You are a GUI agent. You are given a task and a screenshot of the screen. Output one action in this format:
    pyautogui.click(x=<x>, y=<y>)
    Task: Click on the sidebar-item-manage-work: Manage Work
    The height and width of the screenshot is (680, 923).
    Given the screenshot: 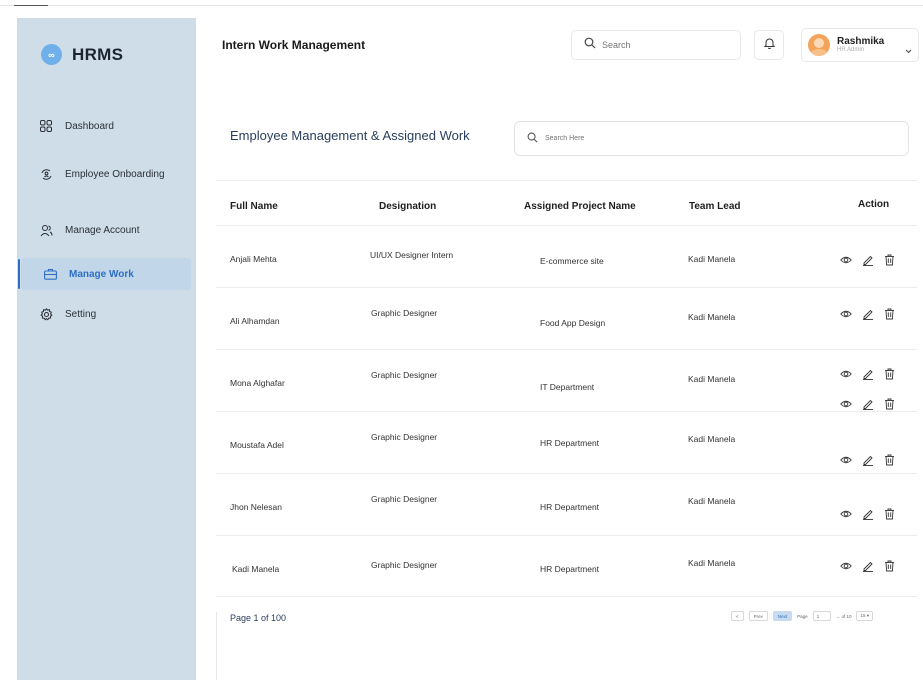 What is the action you would take?
    pyautogui.click(x=104, y=274)
    